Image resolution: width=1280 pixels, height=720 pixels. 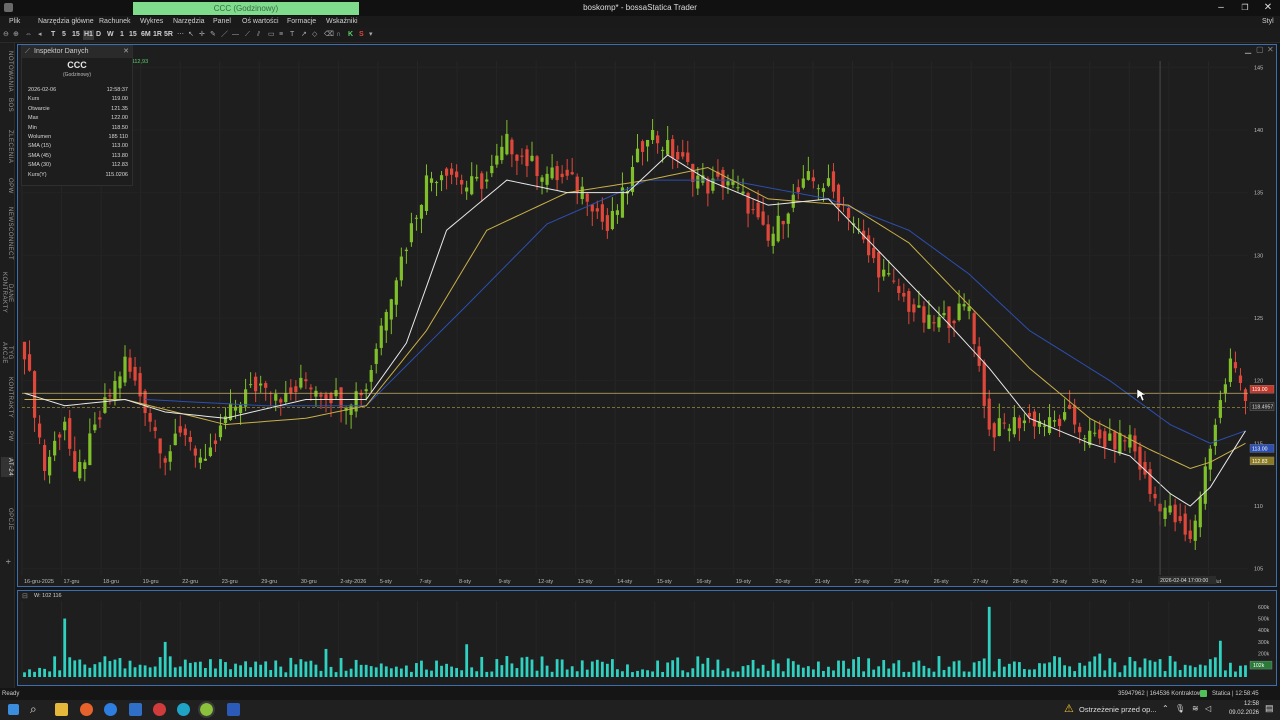 I want to click on fit-icon: ⇔, so click(x=28, y=35).